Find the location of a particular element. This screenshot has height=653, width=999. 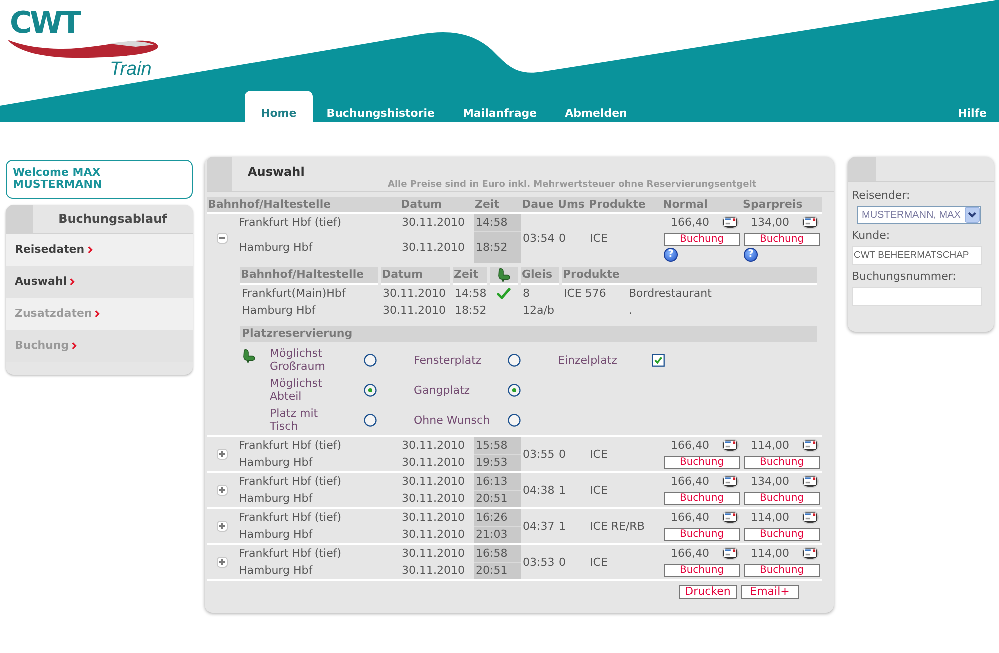

time-cell: 18:52 is located at coordinates (498, 247).